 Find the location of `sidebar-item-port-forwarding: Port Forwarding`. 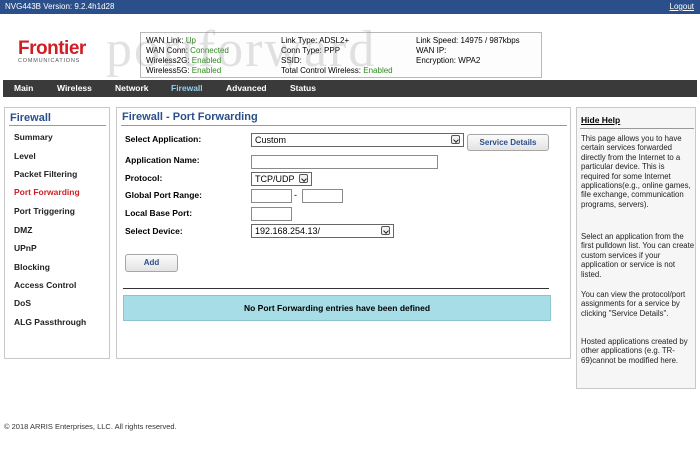

sidebar-item-port-forwarding: Port Forwarding is located at coordinates (47, 192).